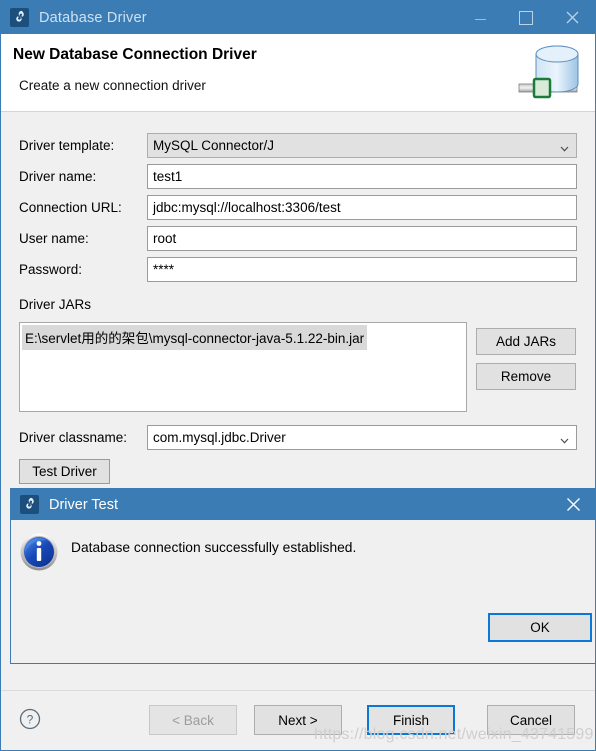 The height and width of the screenshot is (751, 596). Describe the element at coordinates (73, 437) in the screenshot. I see `label-driver-classname: Driver classname:` at that location.